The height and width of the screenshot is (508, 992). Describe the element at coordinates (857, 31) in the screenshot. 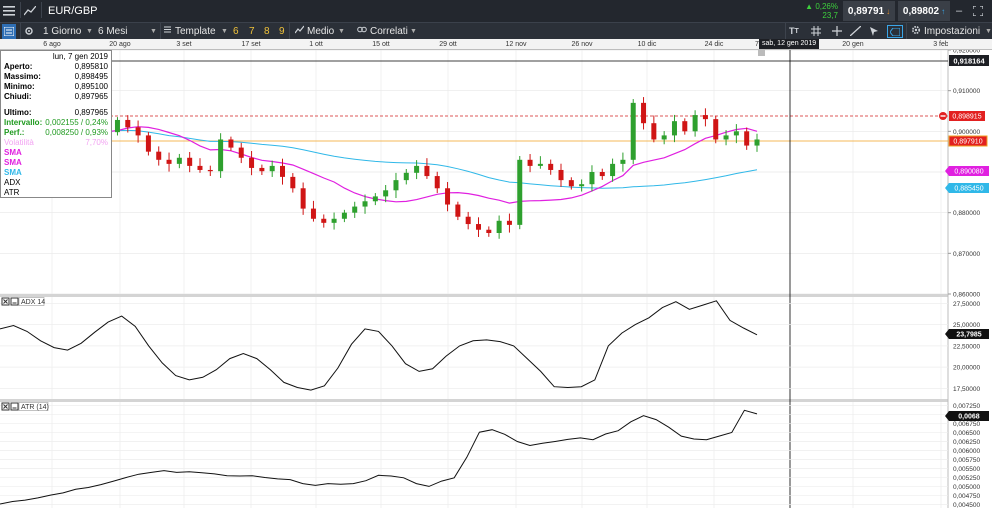

I see `draw-line-icon` at that location.